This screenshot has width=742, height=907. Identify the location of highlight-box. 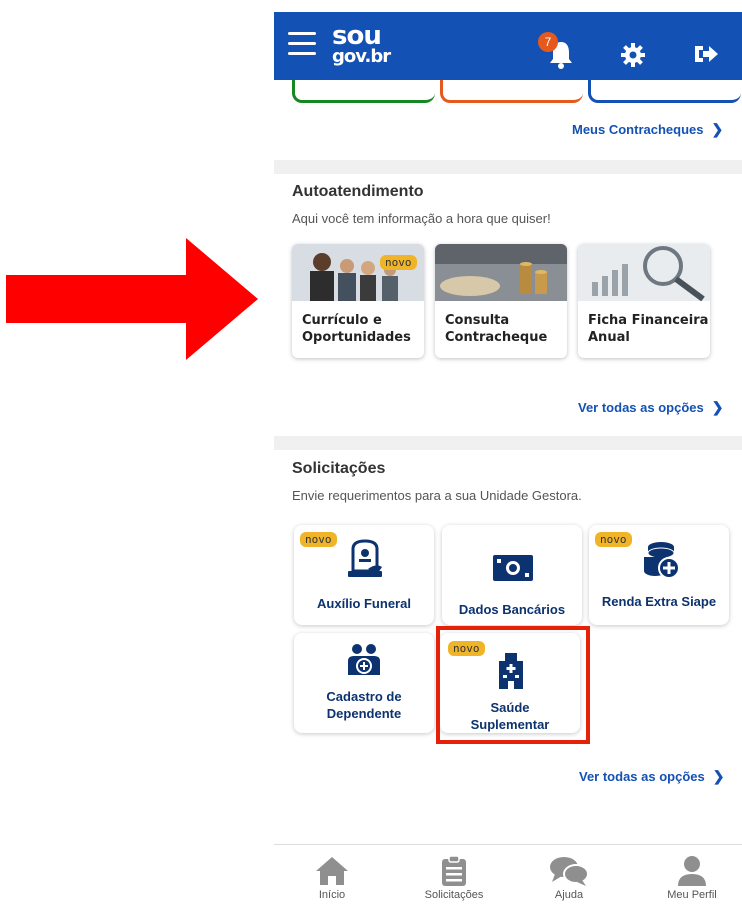
(513, 685).